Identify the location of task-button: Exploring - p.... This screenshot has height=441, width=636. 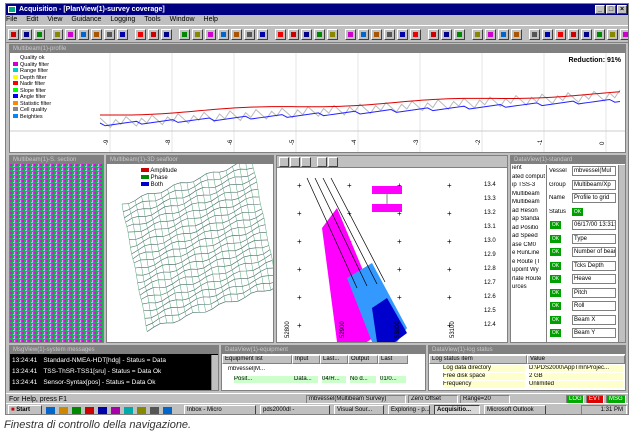
(409, 409).